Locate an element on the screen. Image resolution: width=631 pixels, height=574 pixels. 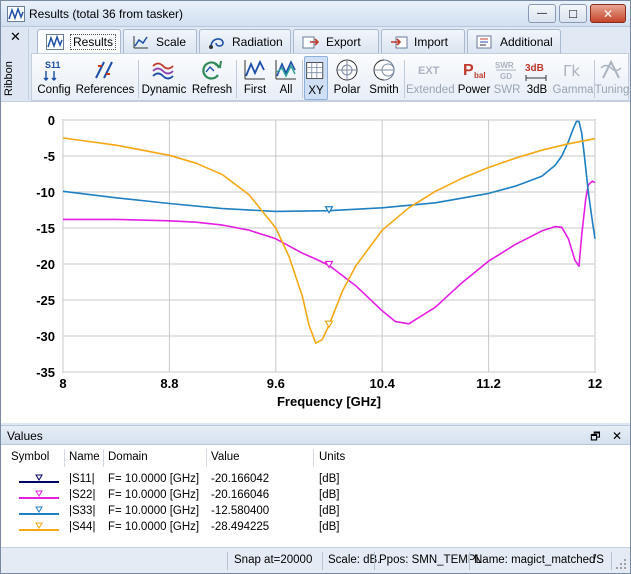
smith-button: Smith is located at coordinates (384, 78).